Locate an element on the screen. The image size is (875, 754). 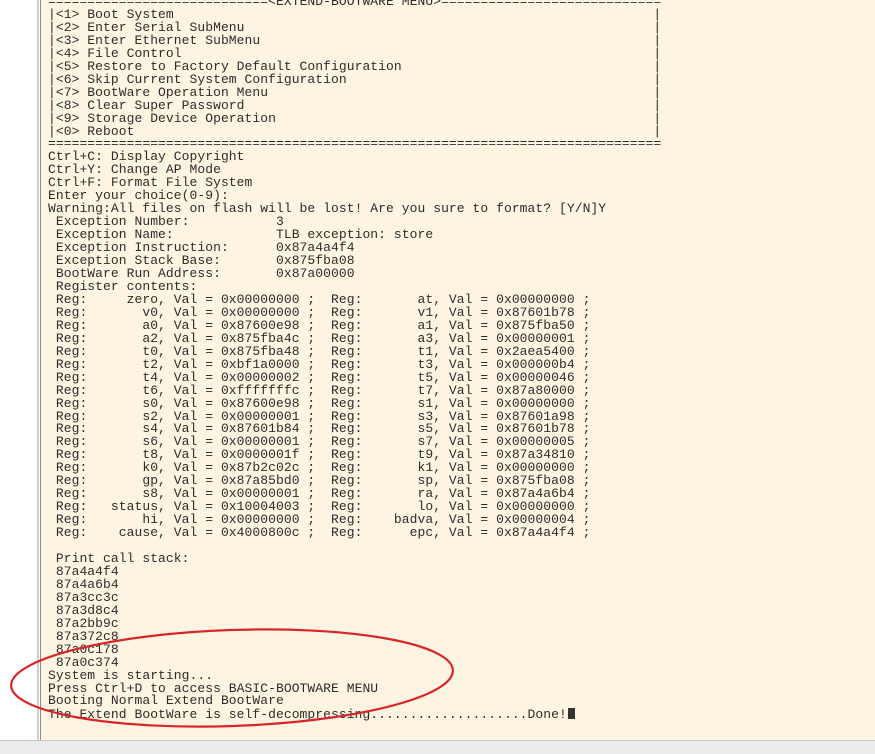
left-gutter is located at coordinates (18, 370).